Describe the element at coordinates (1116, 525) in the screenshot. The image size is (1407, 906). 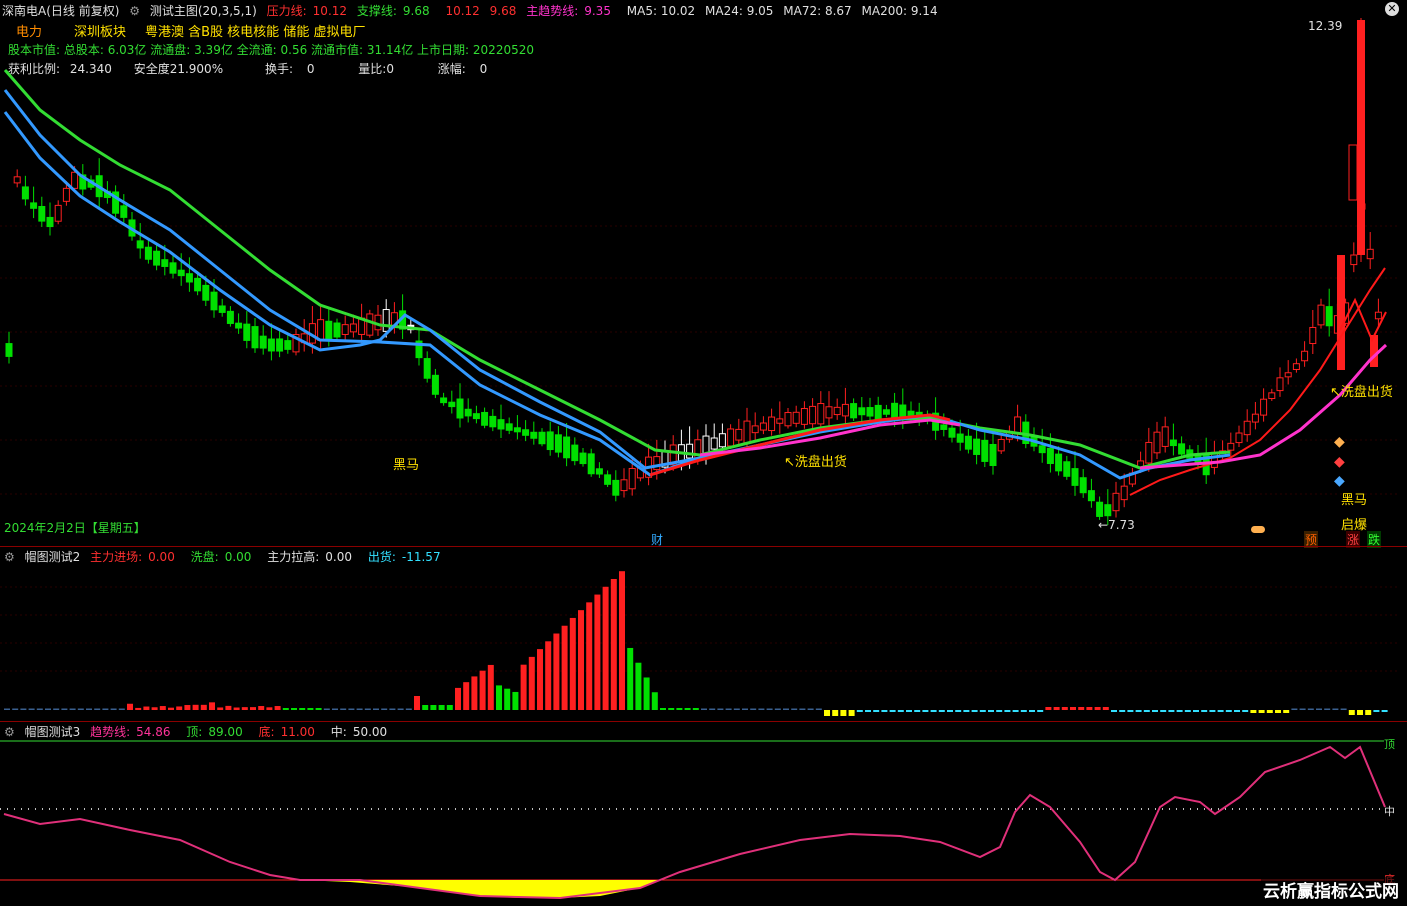
I see `low-mark: ←7.73` at that location.